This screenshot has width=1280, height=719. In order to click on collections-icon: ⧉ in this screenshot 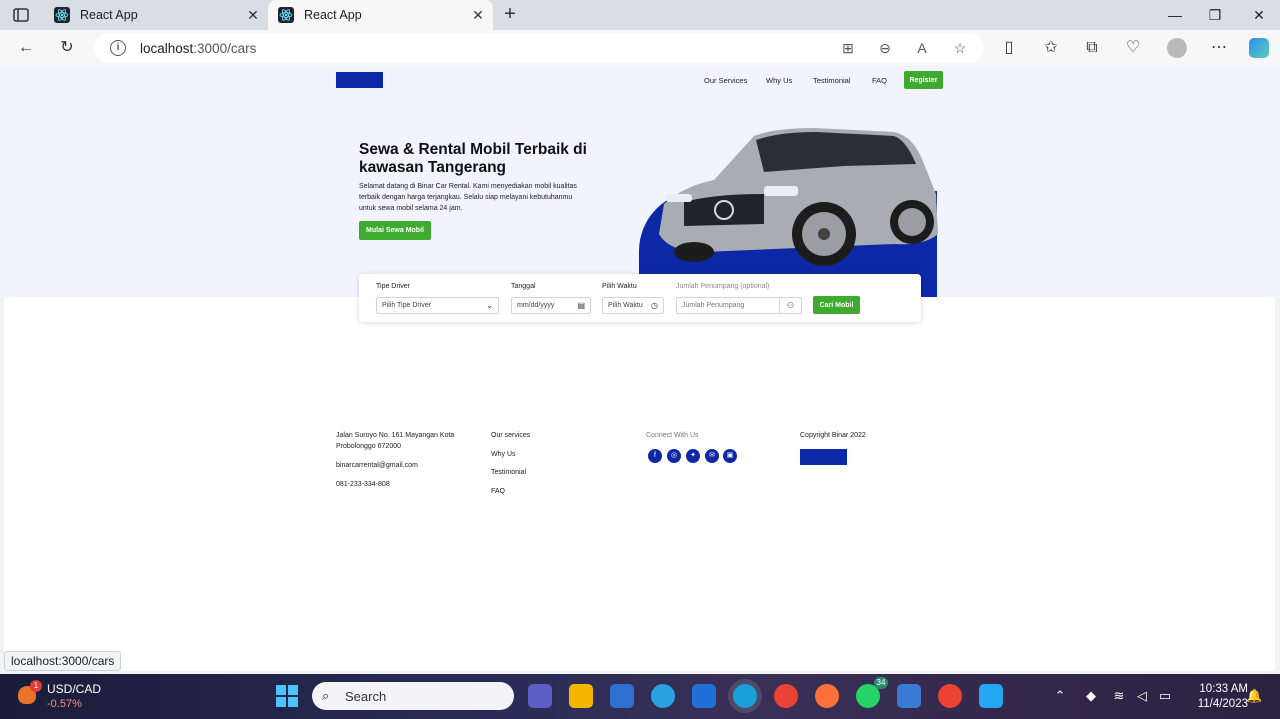, I will do `click(1092, 48)`.